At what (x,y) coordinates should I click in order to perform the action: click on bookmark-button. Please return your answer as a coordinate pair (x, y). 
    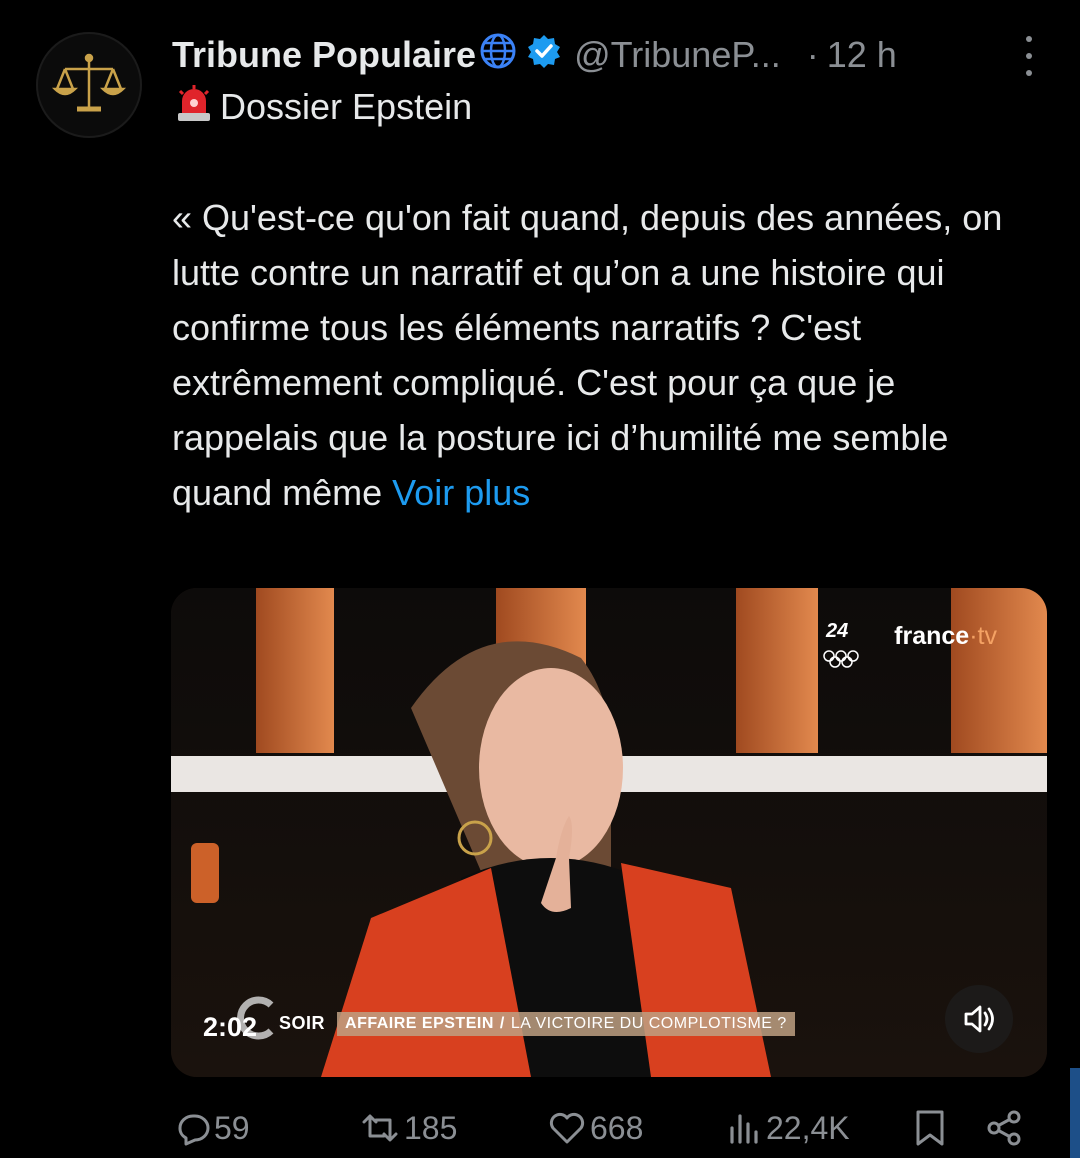
    Looking at the image, I should click on (931, 1128).